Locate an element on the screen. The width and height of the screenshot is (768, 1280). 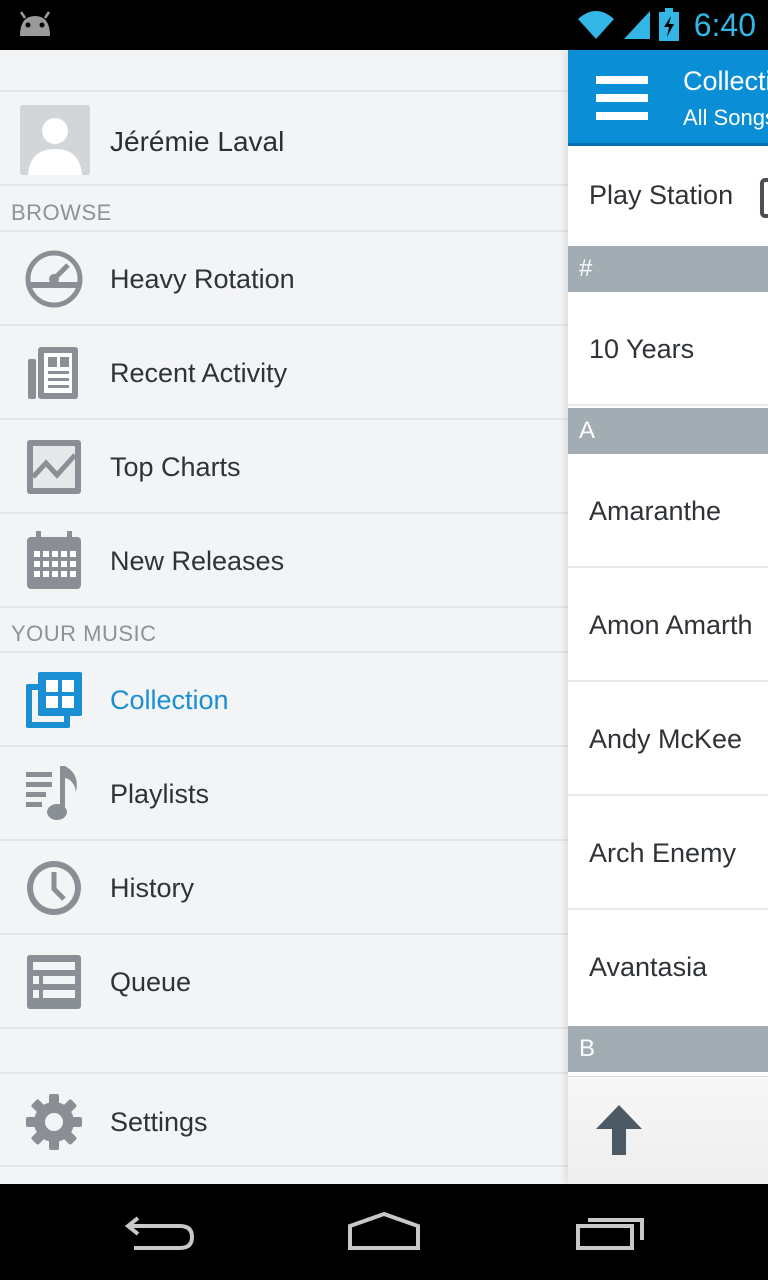
android-debug-icon is located at coordinates (35, 23).